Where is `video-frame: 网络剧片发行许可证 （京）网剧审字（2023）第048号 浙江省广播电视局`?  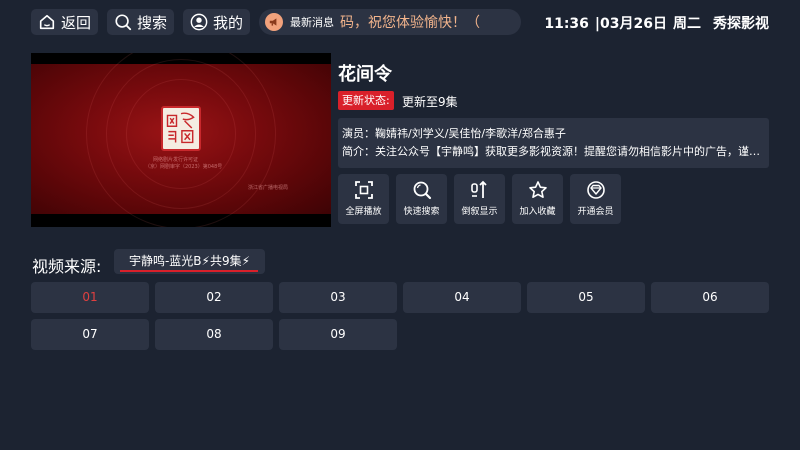 video-frame: 网络剧片发行许可证 （京）网剧审字（2023）第048号 浙江省广播电视局 is located at coordinates (181, 140).